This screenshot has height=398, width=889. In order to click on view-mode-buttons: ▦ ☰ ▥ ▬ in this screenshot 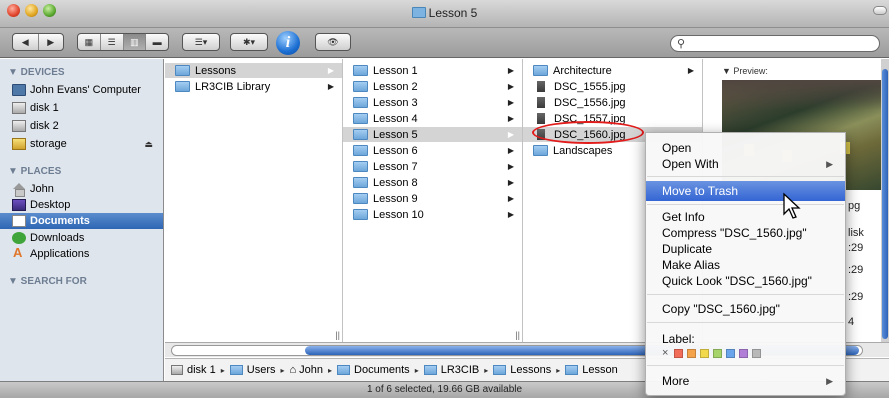, I will do `click(123, 42)`.